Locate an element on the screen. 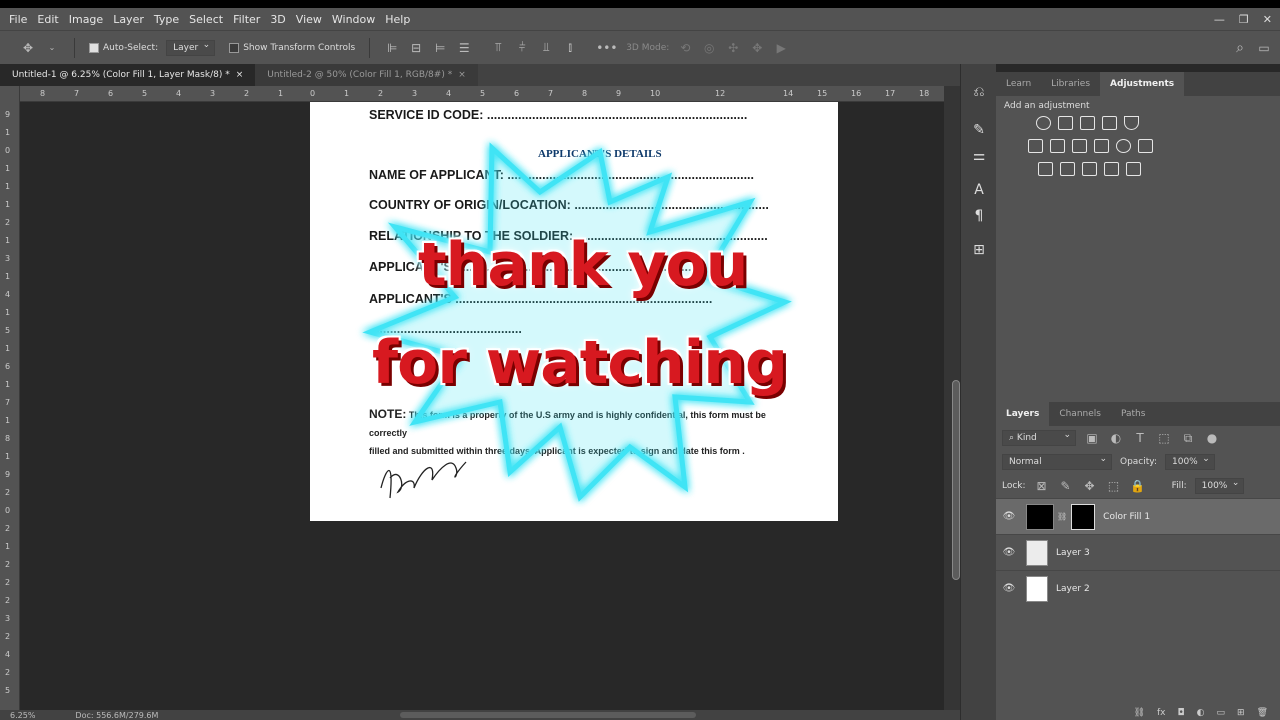  align-left-icon: ⊫ is located at coordinates (392, 48).